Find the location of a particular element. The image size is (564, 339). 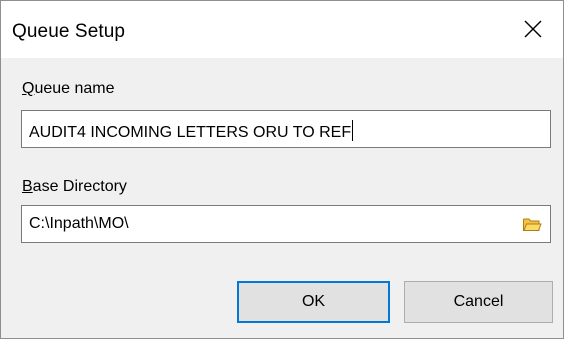

cancel-button: Cancel is located at coordinates (478, 302).